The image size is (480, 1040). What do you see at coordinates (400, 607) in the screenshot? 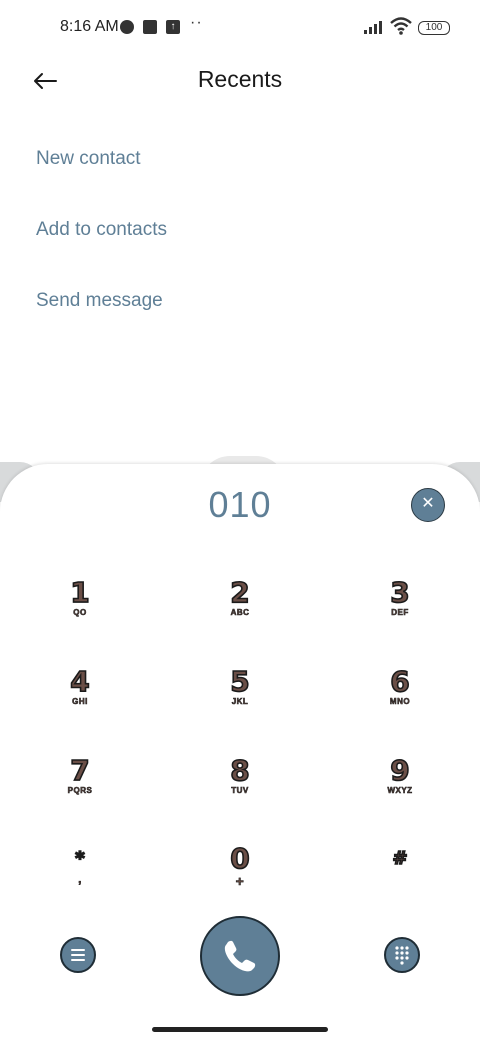
I see `key-3: 3 DEF` at bounding box center [400, 607].